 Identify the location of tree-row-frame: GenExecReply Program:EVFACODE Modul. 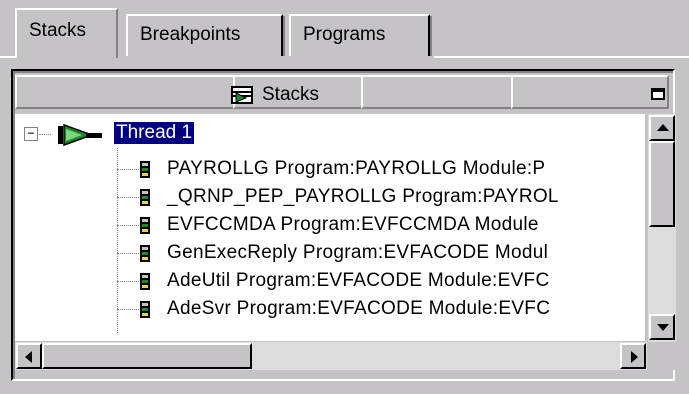
(330, 254).